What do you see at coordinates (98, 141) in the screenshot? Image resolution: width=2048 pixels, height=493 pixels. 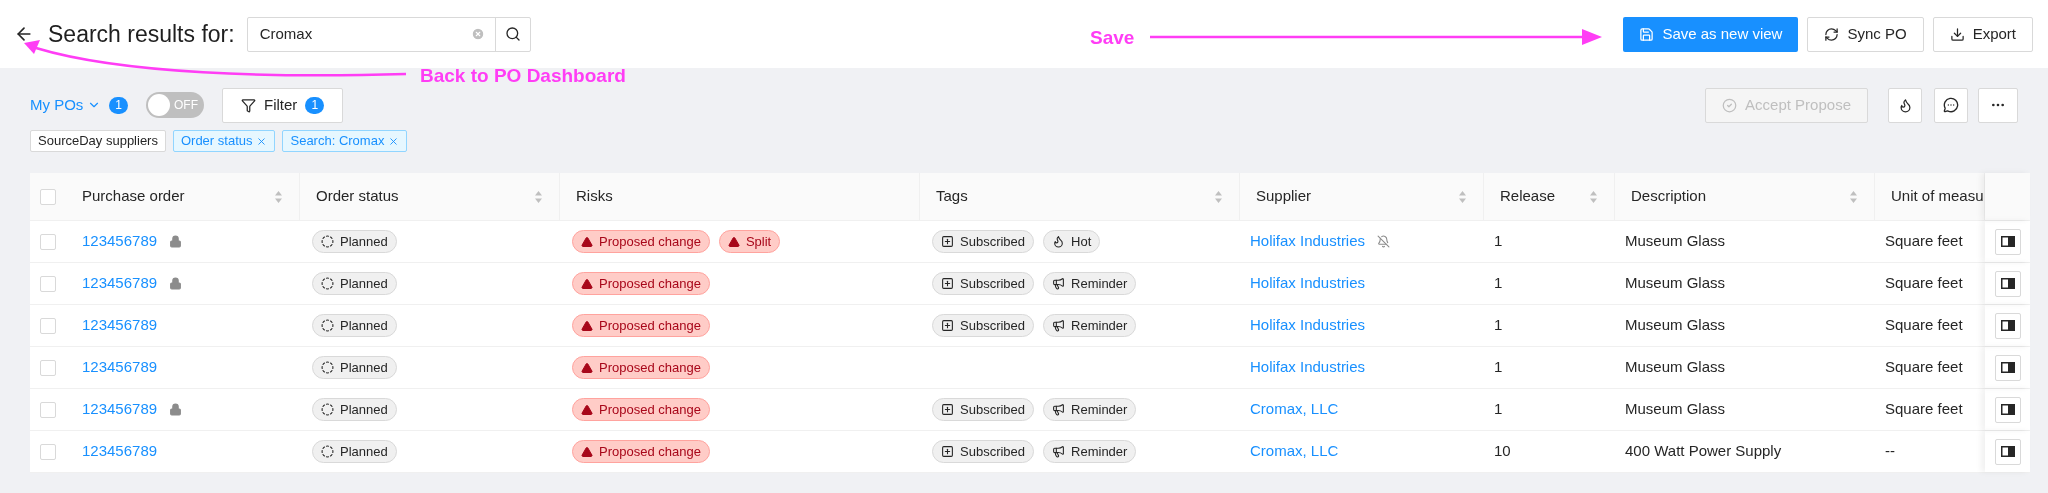 I see `filter-chip: SourceDay suppliers` at bounding box center [98, 141].